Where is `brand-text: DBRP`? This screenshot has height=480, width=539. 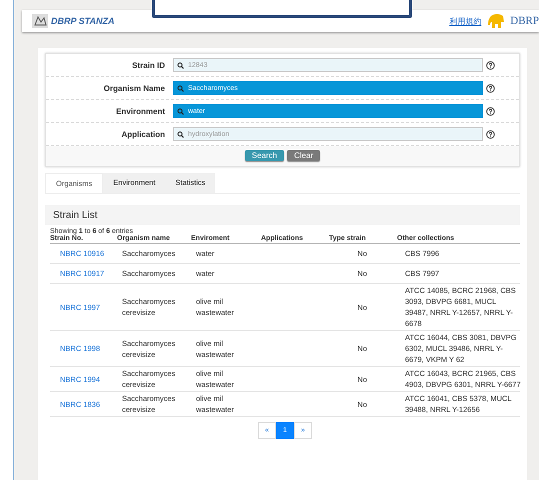 brand-text: DBRP is located at coordinates (524, 21).